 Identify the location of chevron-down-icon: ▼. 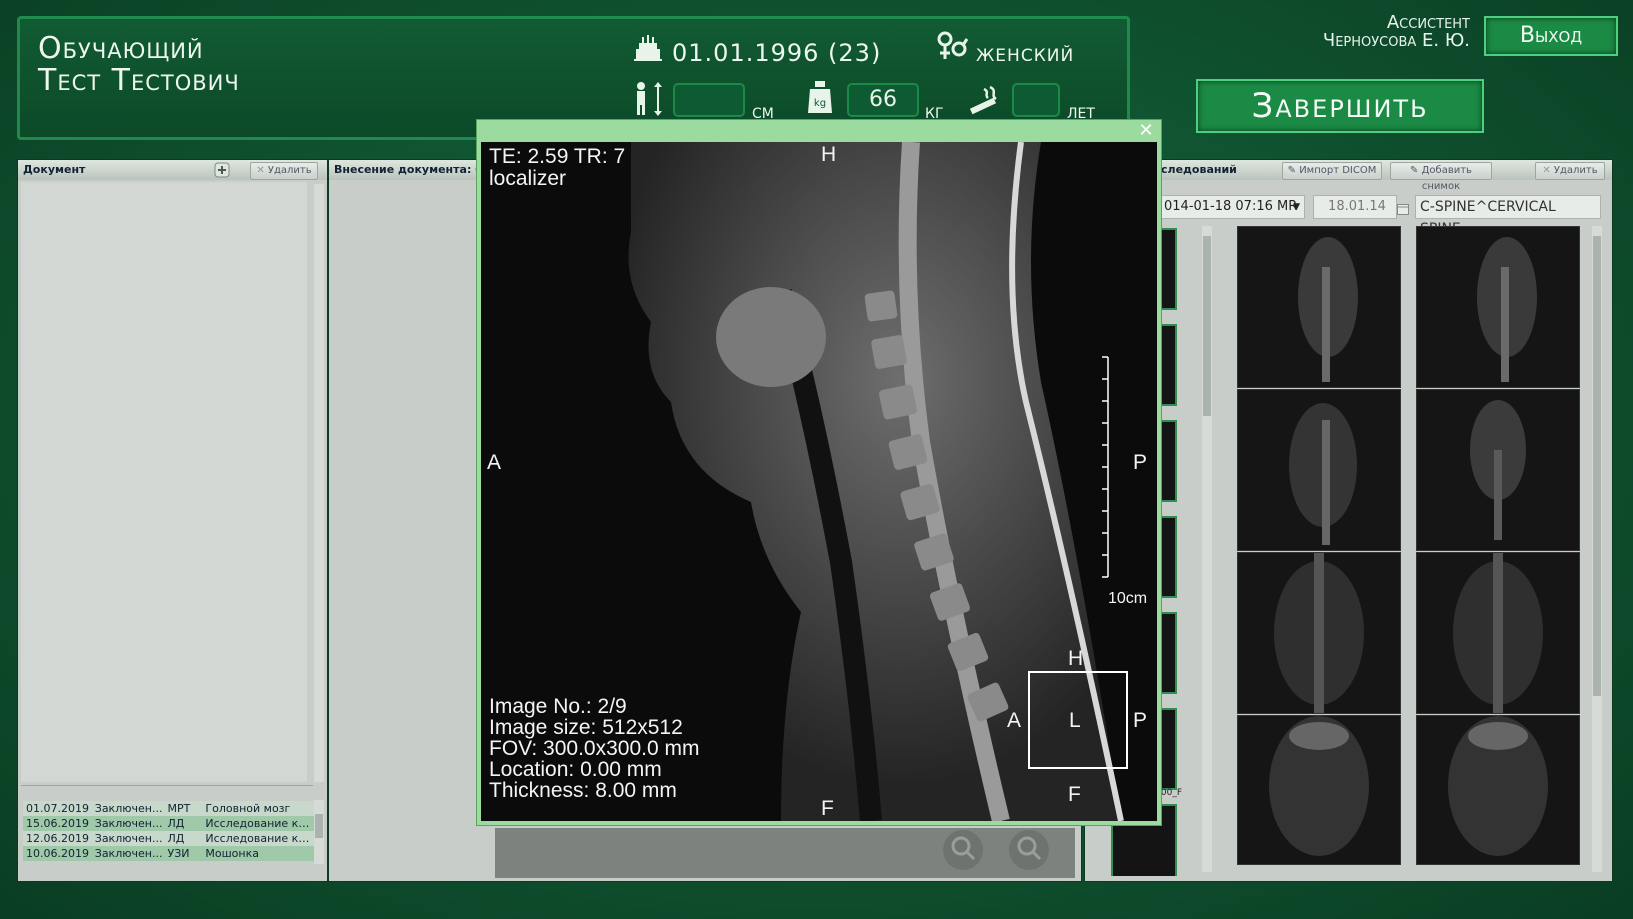
(1296, 207).